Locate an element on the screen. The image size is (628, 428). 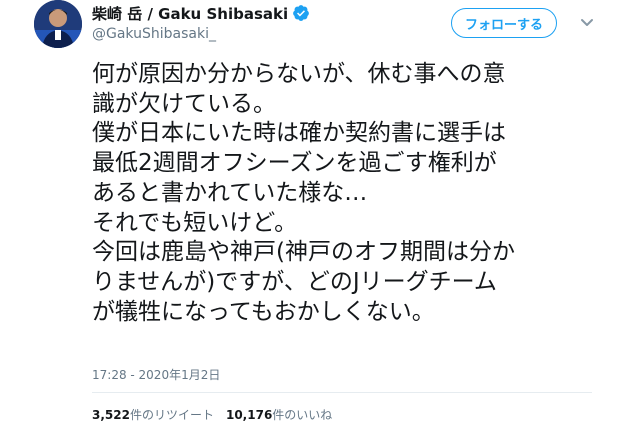
tweet-timestamp: 17:28 - 2020年1月2日 is located at coordinates (156, 374).